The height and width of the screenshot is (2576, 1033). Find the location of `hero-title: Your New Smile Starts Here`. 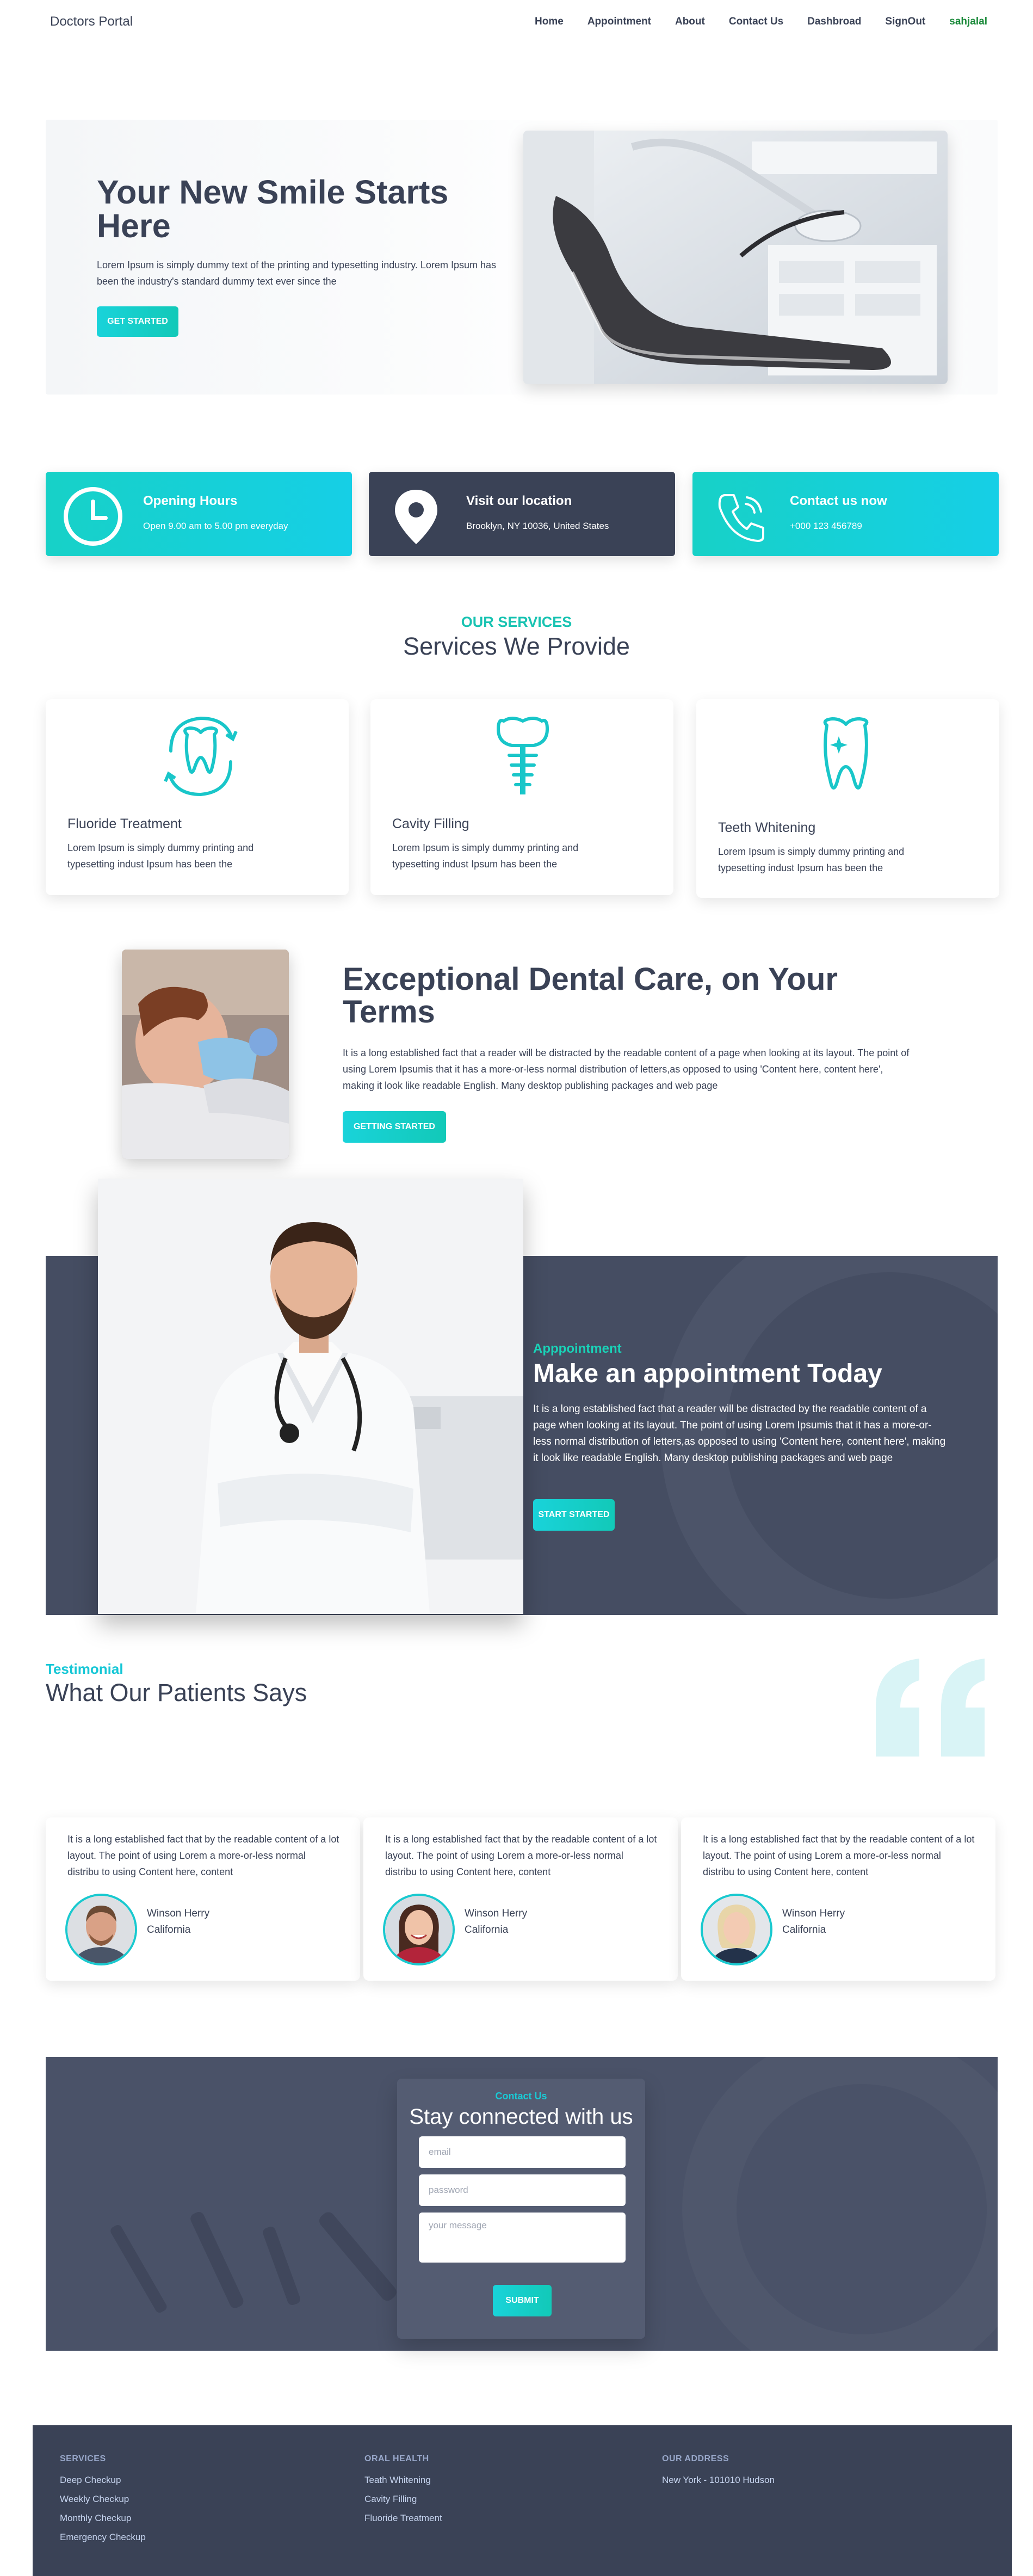

hero-title: Your New Smile Starts Here is located at coordinates (273, 209).